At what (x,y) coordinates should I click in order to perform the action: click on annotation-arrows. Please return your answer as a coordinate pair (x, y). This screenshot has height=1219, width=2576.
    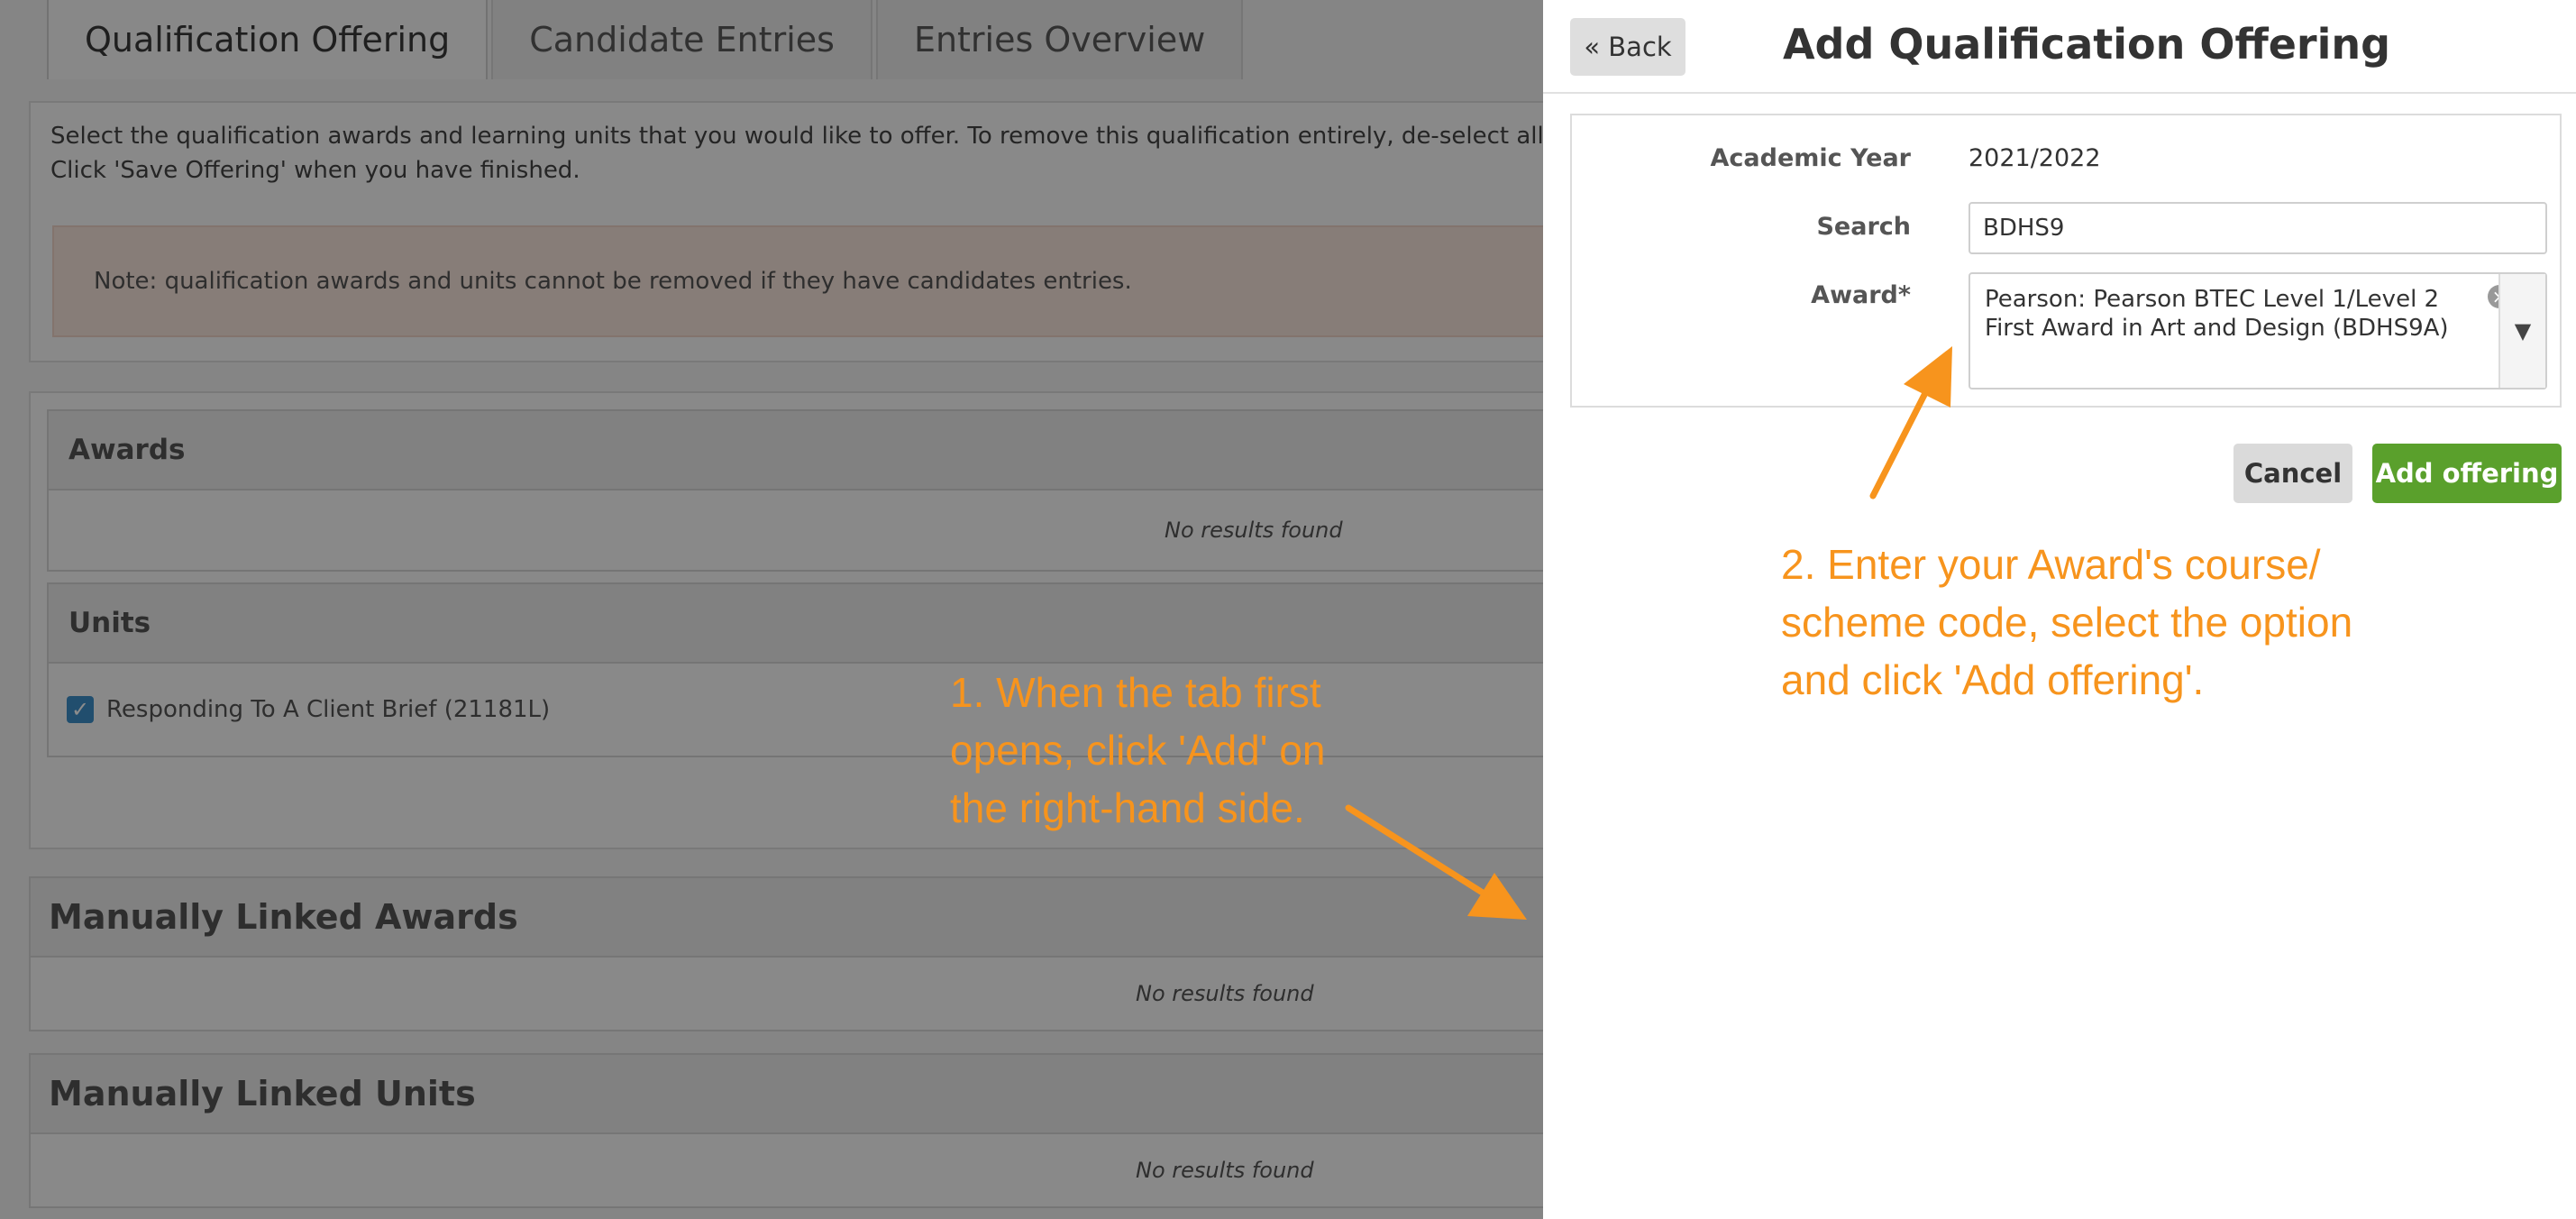
    Looking at the image, I should click on (1648, 633).